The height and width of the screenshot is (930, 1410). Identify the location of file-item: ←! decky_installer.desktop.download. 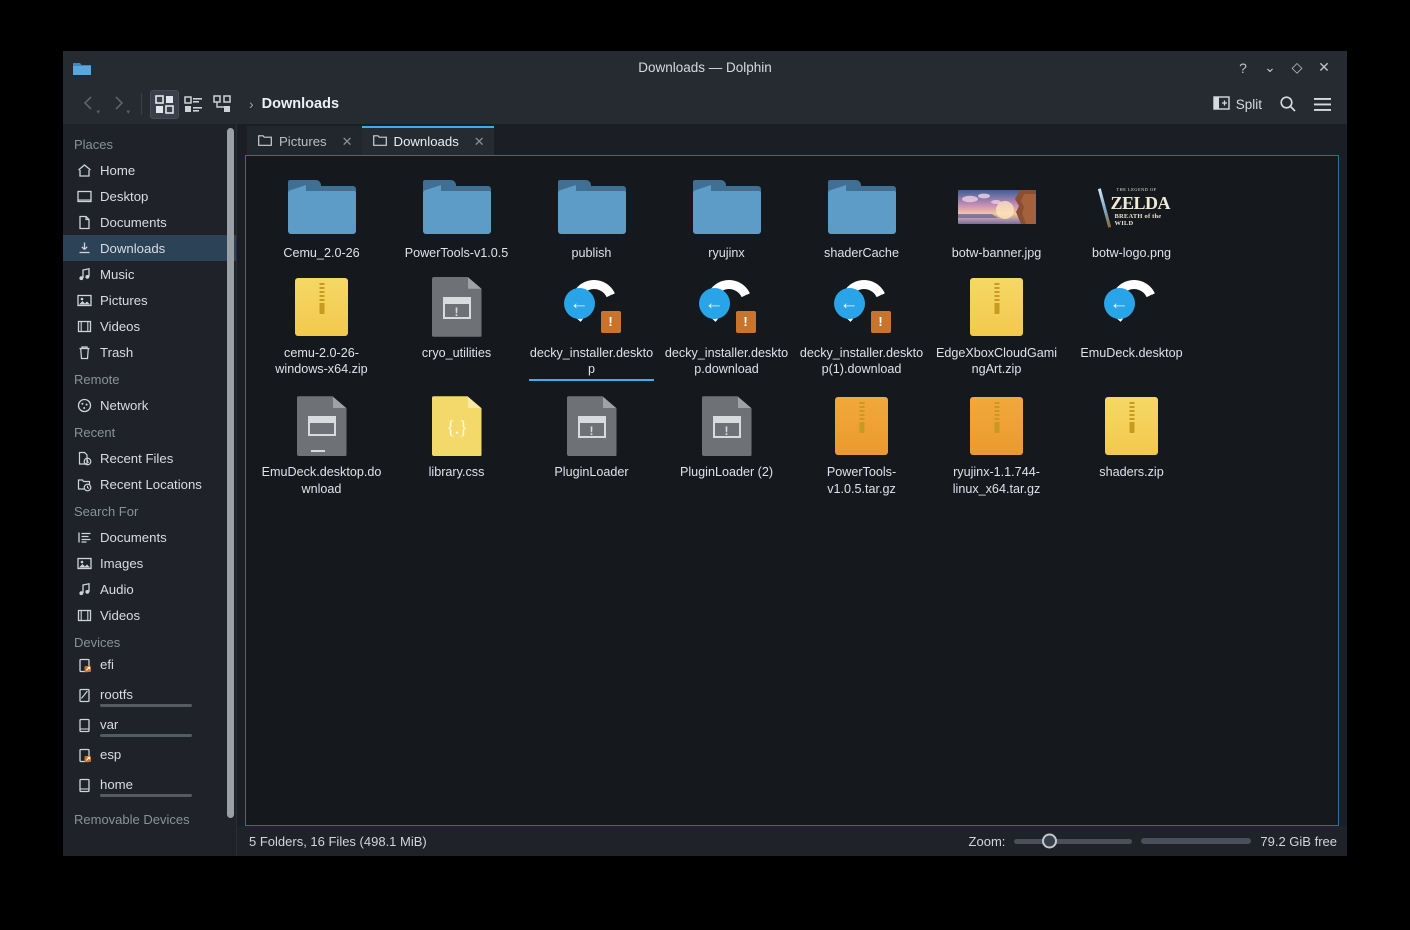
(726, 329).